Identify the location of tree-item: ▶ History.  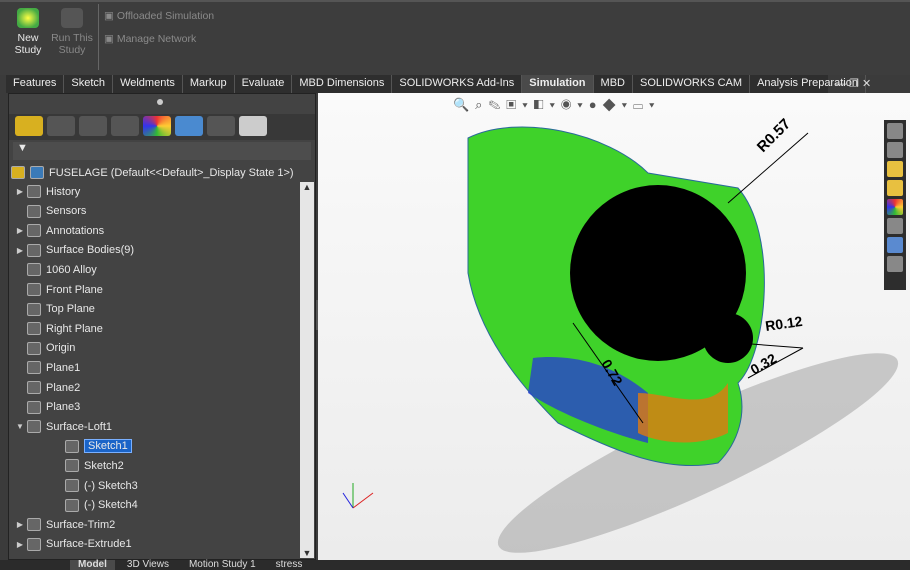
(46, 191).